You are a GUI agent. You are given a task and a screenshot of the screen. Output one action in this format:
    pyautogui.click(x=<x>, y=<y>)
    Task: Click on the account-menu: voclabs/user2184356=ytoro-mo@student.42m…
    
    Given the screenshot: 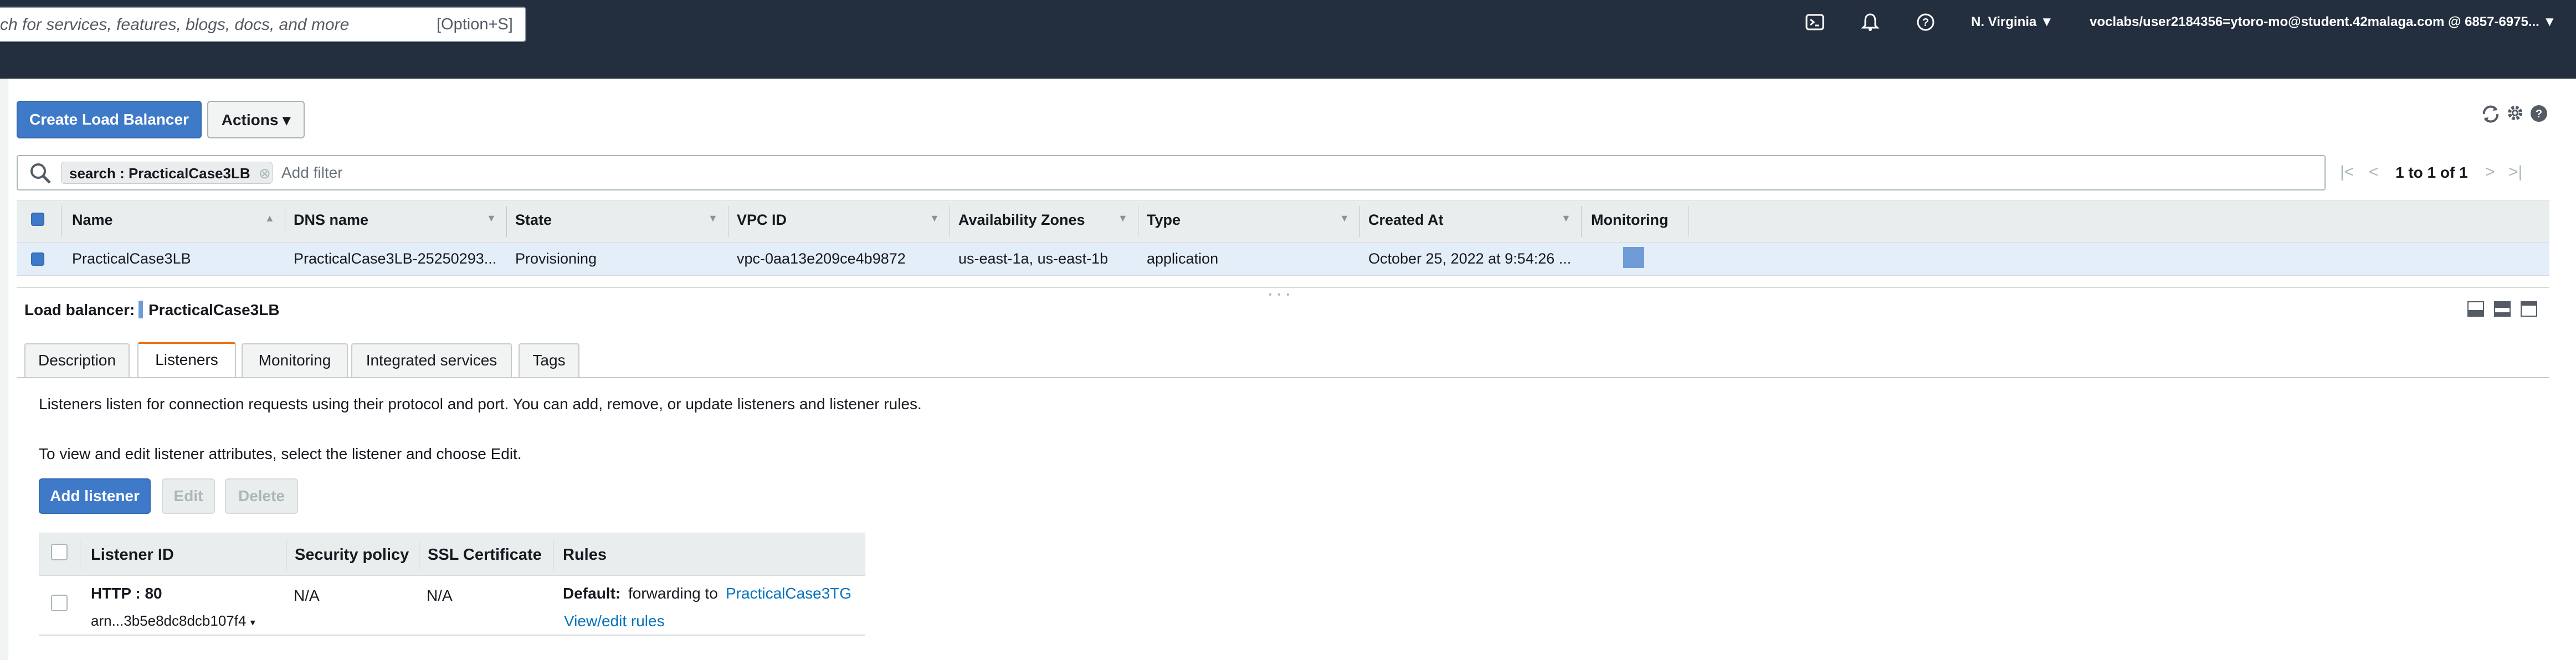 What is the action you would take?
    pyautogui.click(x=2323, y=22)
    